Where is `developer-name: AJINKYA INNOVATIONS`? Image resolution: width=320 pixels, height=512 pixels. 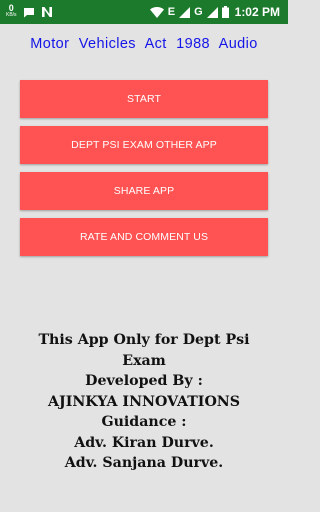 developer-name: AJINKYA INNOVATIONS is located at coordinates (144, 401).